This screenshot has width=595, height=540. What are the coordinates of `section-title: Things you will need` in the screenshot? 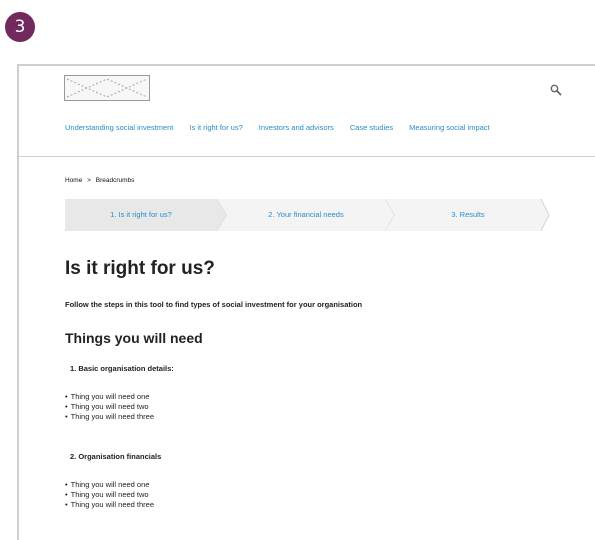 It's located at (134, 338).